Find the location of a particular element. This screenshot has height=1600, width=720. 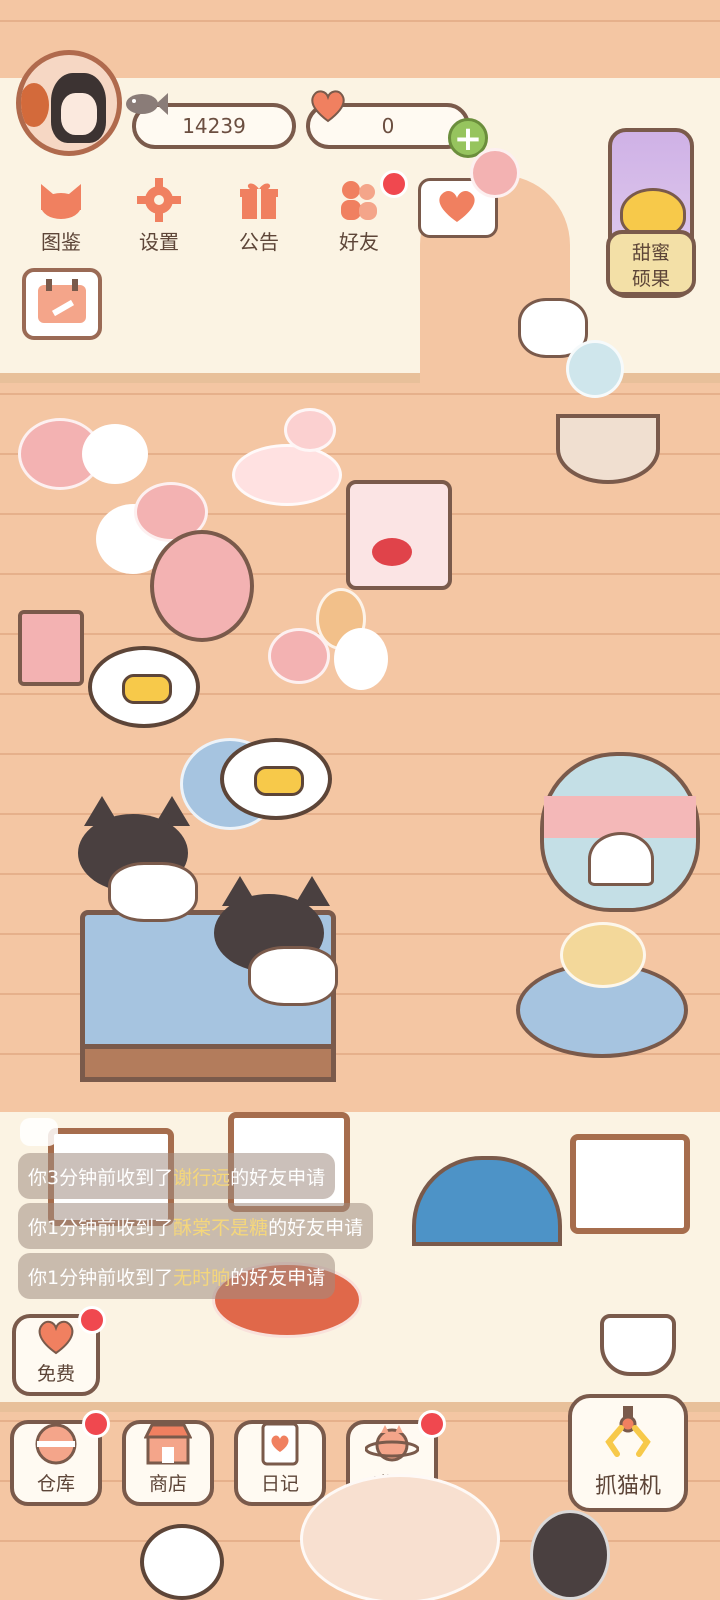

menu-label: 好友 is located at coordinates (359, 242).